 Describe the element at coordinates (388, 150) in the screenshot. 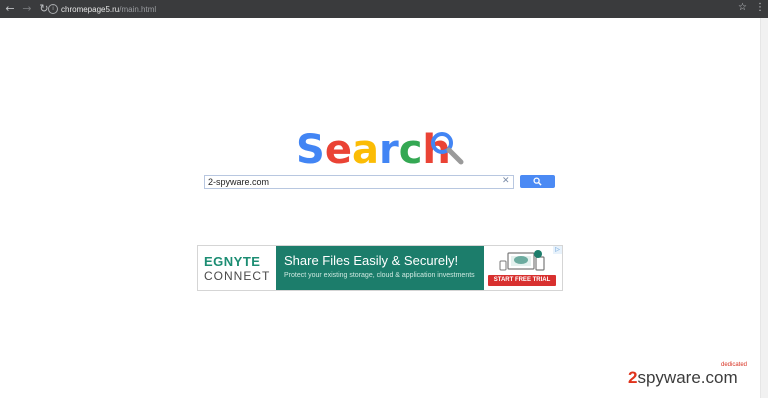

I see `logo-letter: r` at that location.